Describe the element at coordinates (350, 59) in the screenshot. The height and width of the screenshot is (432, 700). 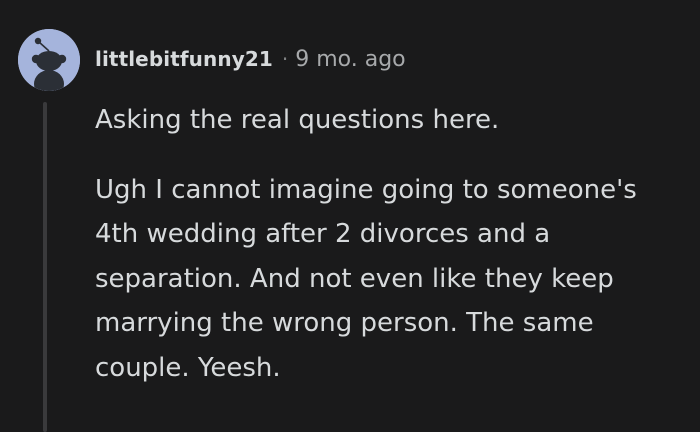
I see `timestamp: 9 mo. ago` at that location.